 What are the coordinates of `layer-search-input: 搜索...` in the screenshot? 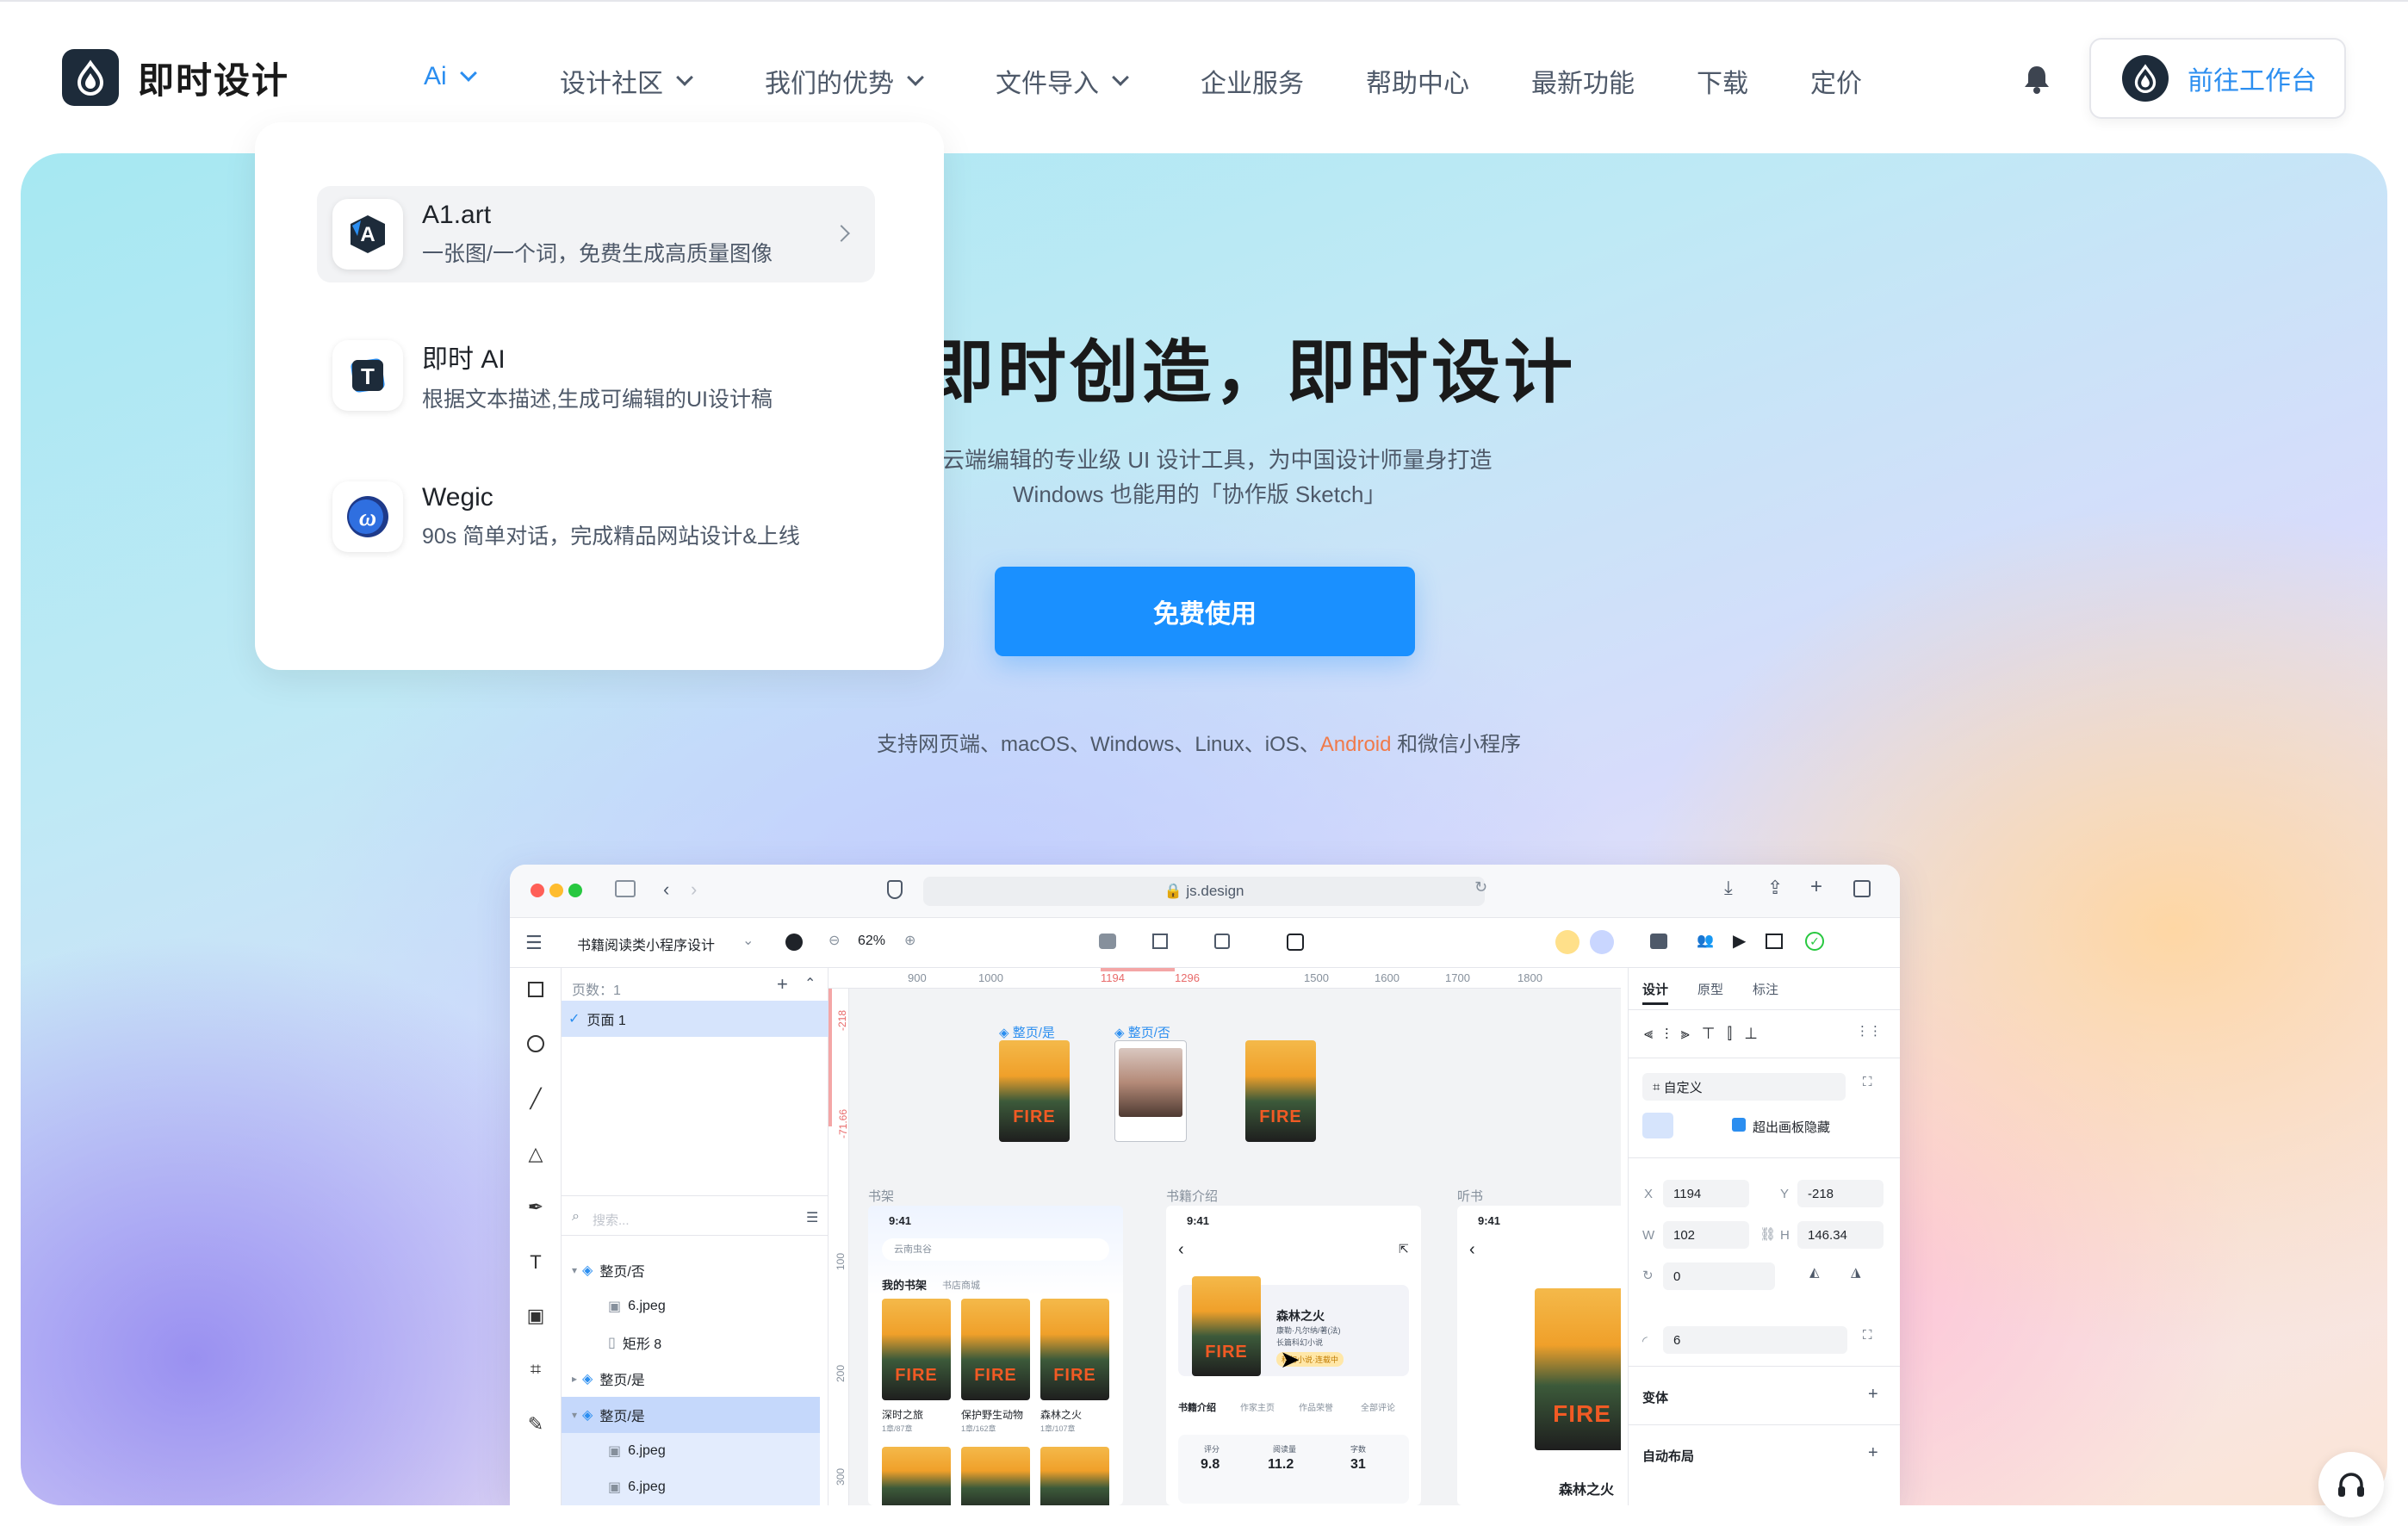 It's located at (612, 1220).